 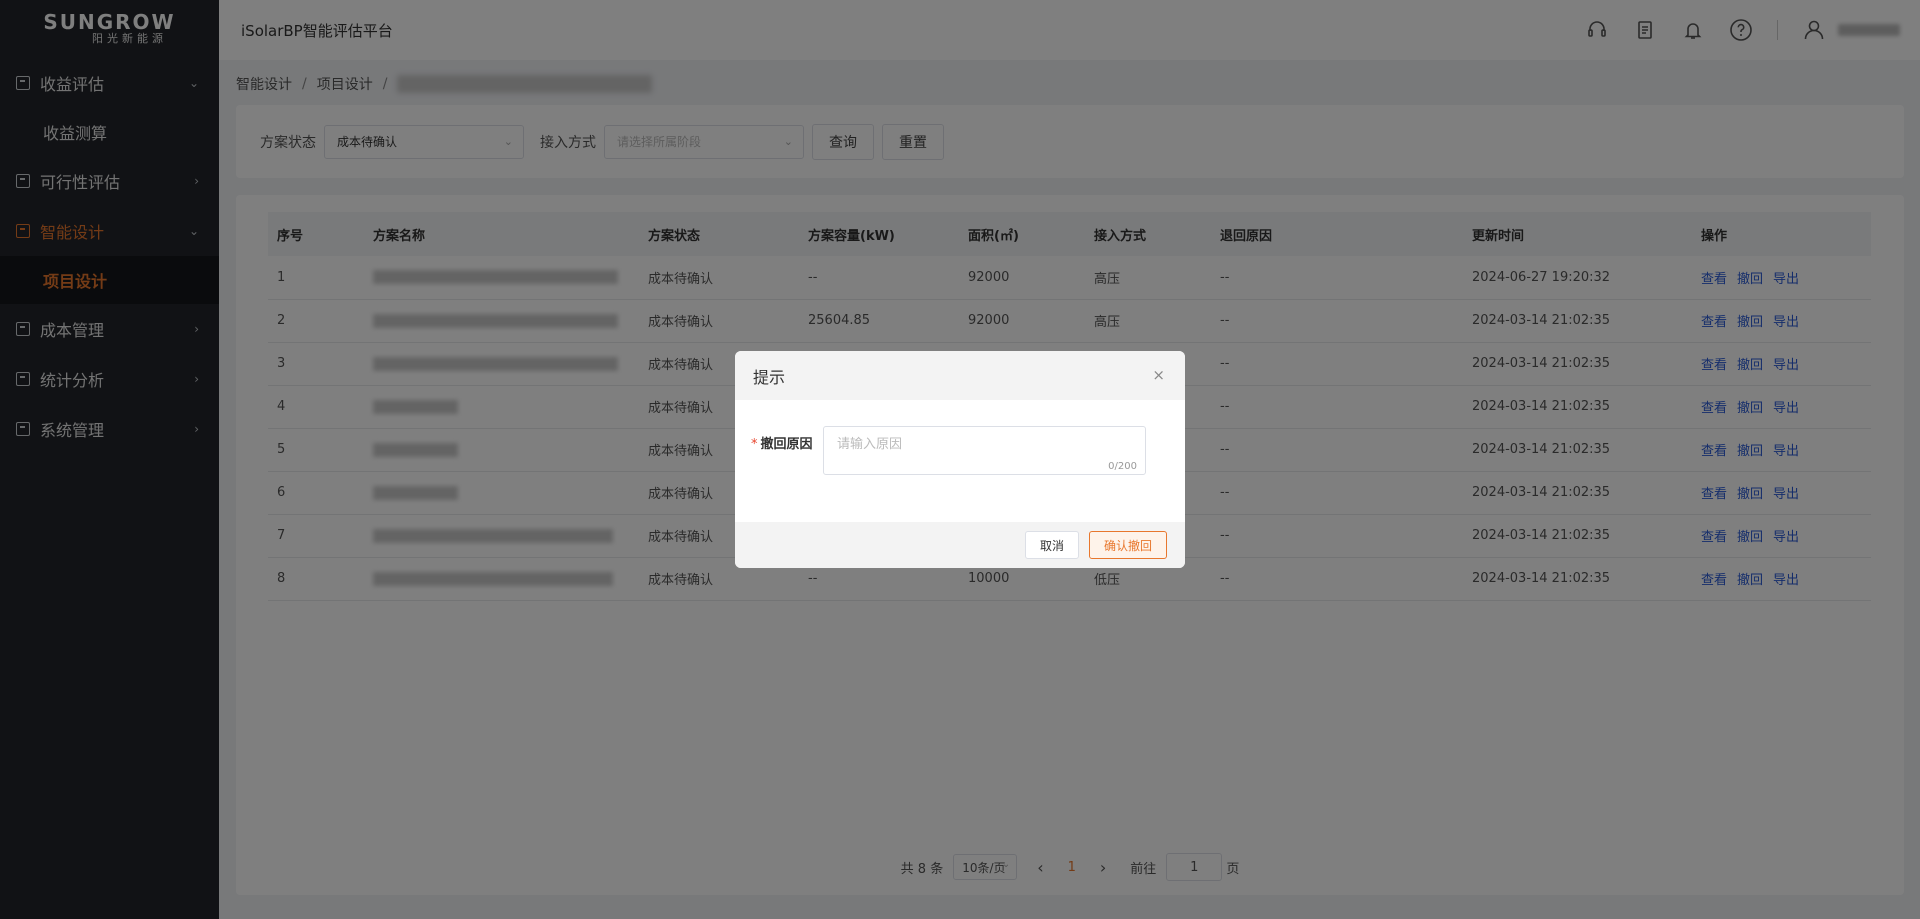 I want to click on dialog-title: 提示, so click(x=769, y=377).